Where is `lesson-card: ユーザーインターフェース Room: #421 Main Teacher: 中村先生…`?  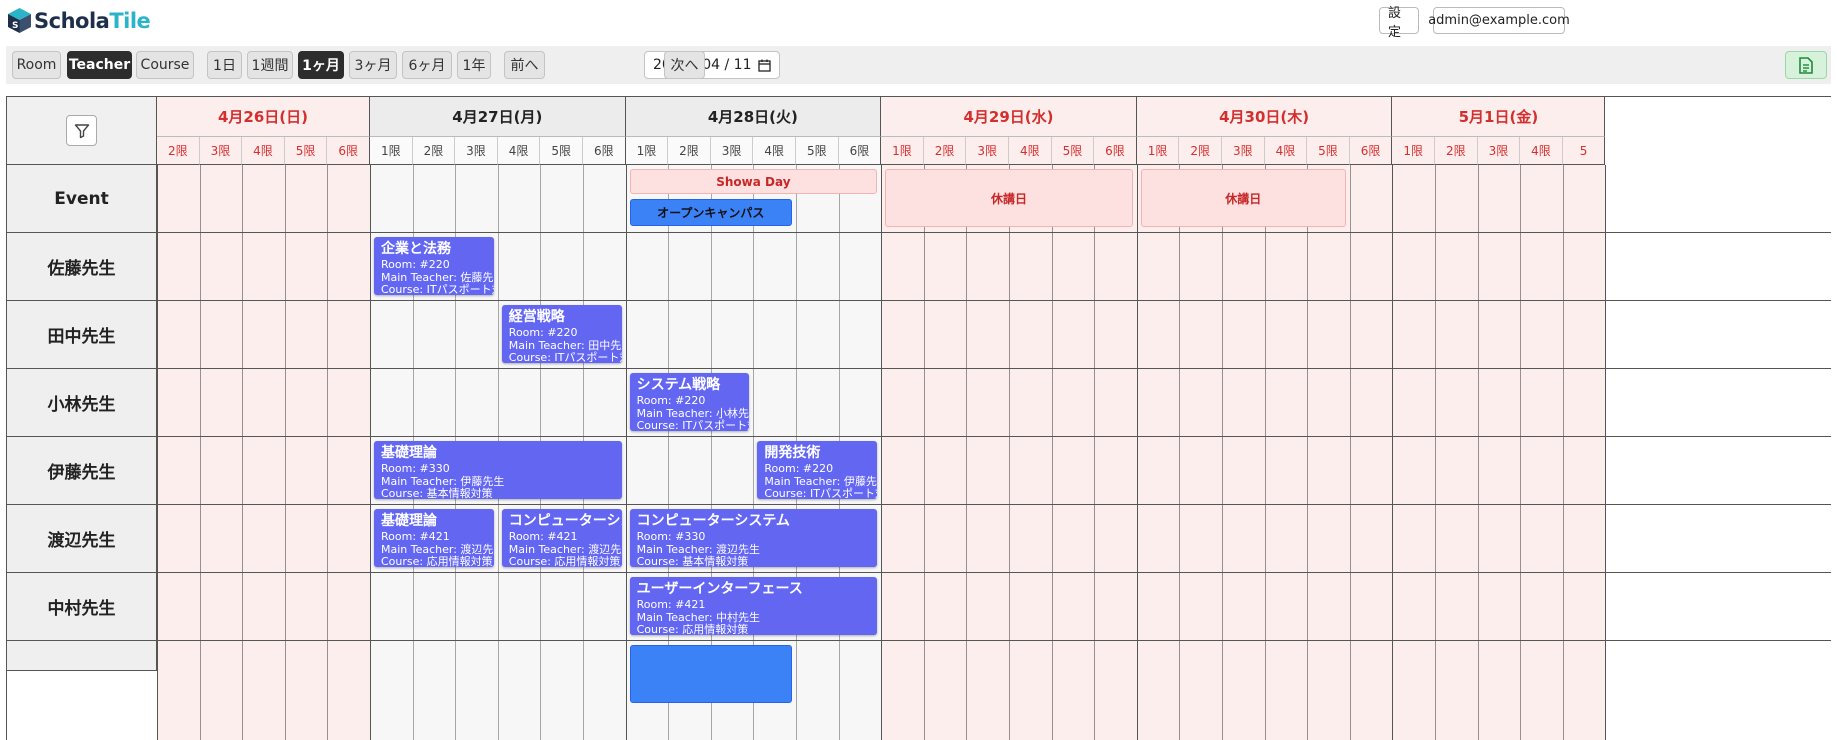
lesson-card: ユーザーインターフェース Room: #421 Main Teacher: 中村先生… is located at coordinates (753, 606).